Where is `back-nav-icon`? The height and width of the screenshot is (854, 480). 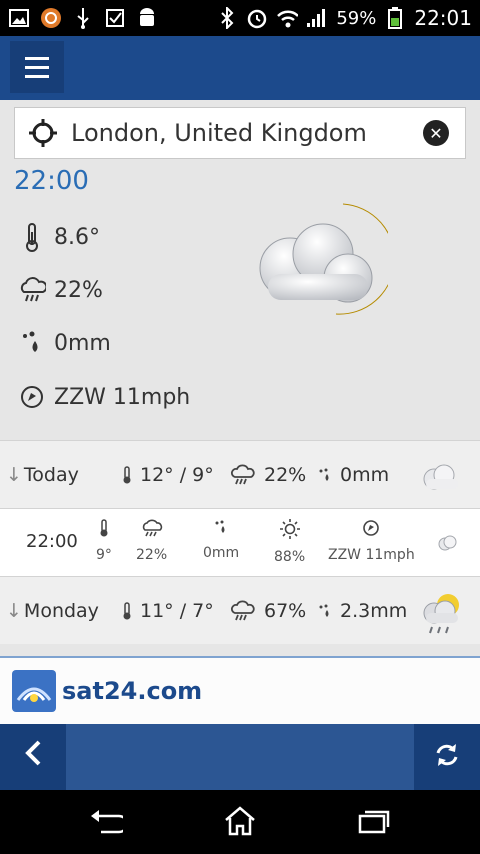 back-nav-icon is located at coordinates (106, 821).